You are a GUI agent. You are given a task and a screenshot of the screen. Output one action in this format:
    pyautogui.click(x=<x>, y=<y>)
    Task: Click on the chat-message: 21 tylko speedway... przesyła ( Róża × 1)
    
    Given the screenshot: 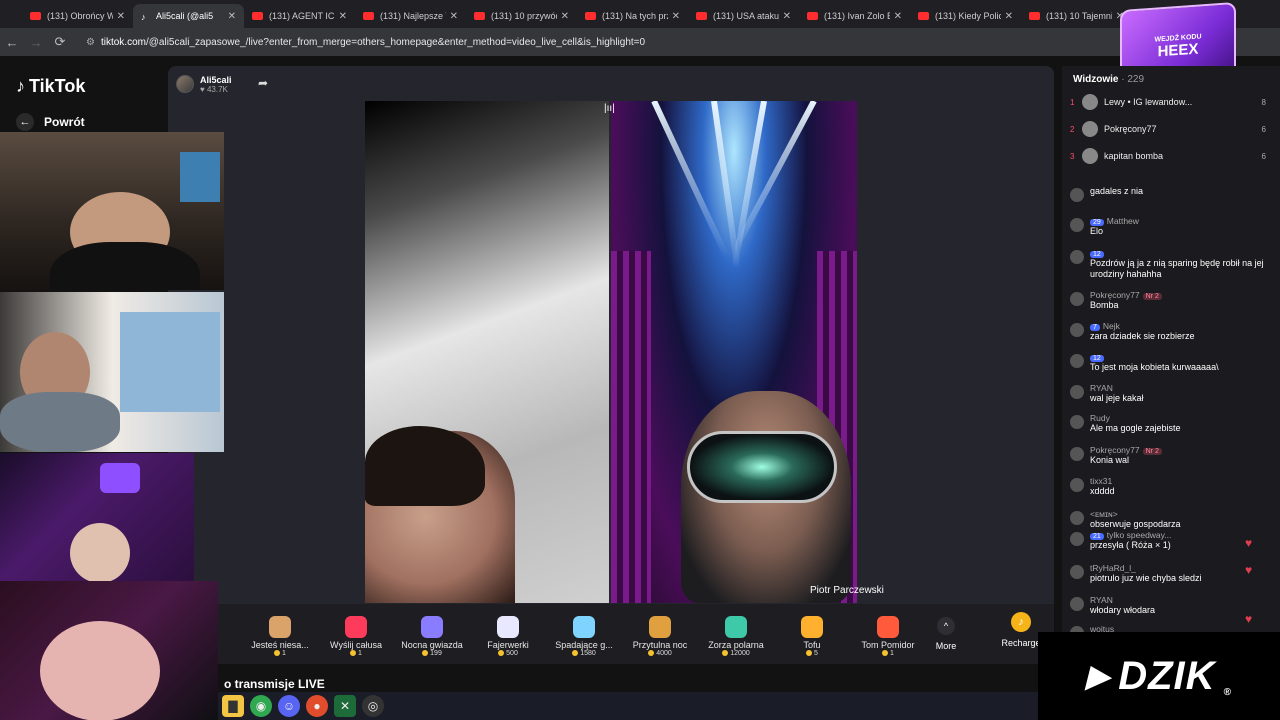 What is the action you would take?
    pyautogui.click(x=1170, y=540)
    